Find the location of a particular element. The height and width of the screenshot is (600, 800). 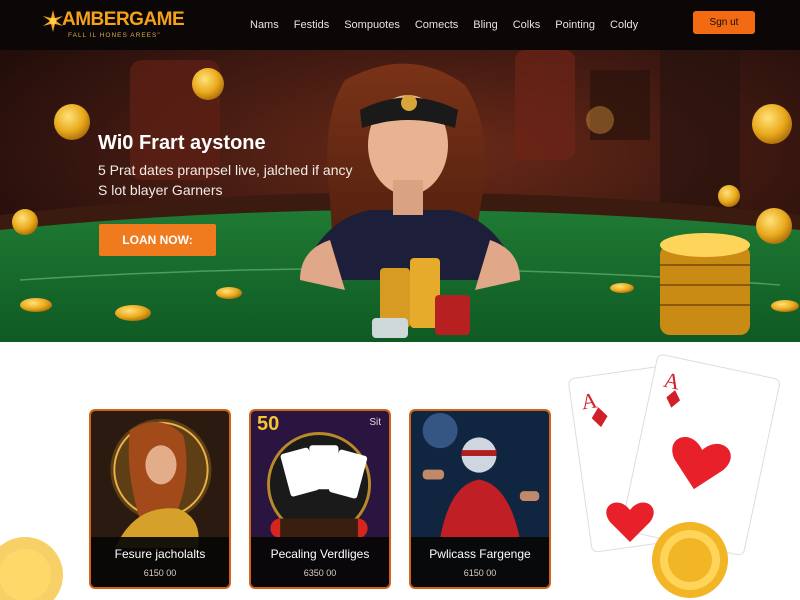

learn-now-button: LOAN NOW: is located at coordinates (157, 240).